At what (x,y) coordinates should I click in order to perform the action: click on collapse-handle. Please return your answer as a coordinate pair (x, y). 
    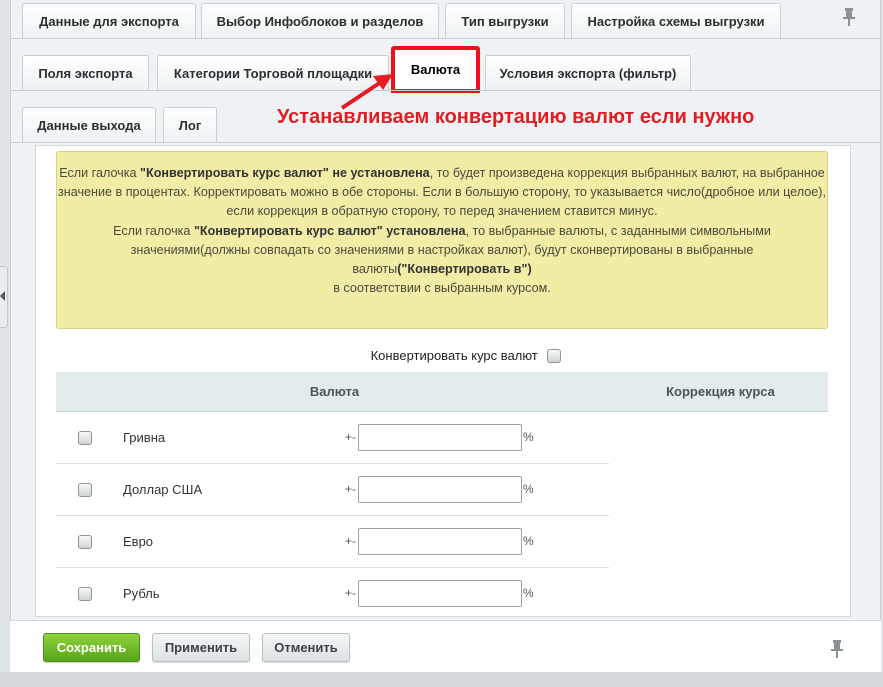
    Looking at the image, I should click on (4, 297).